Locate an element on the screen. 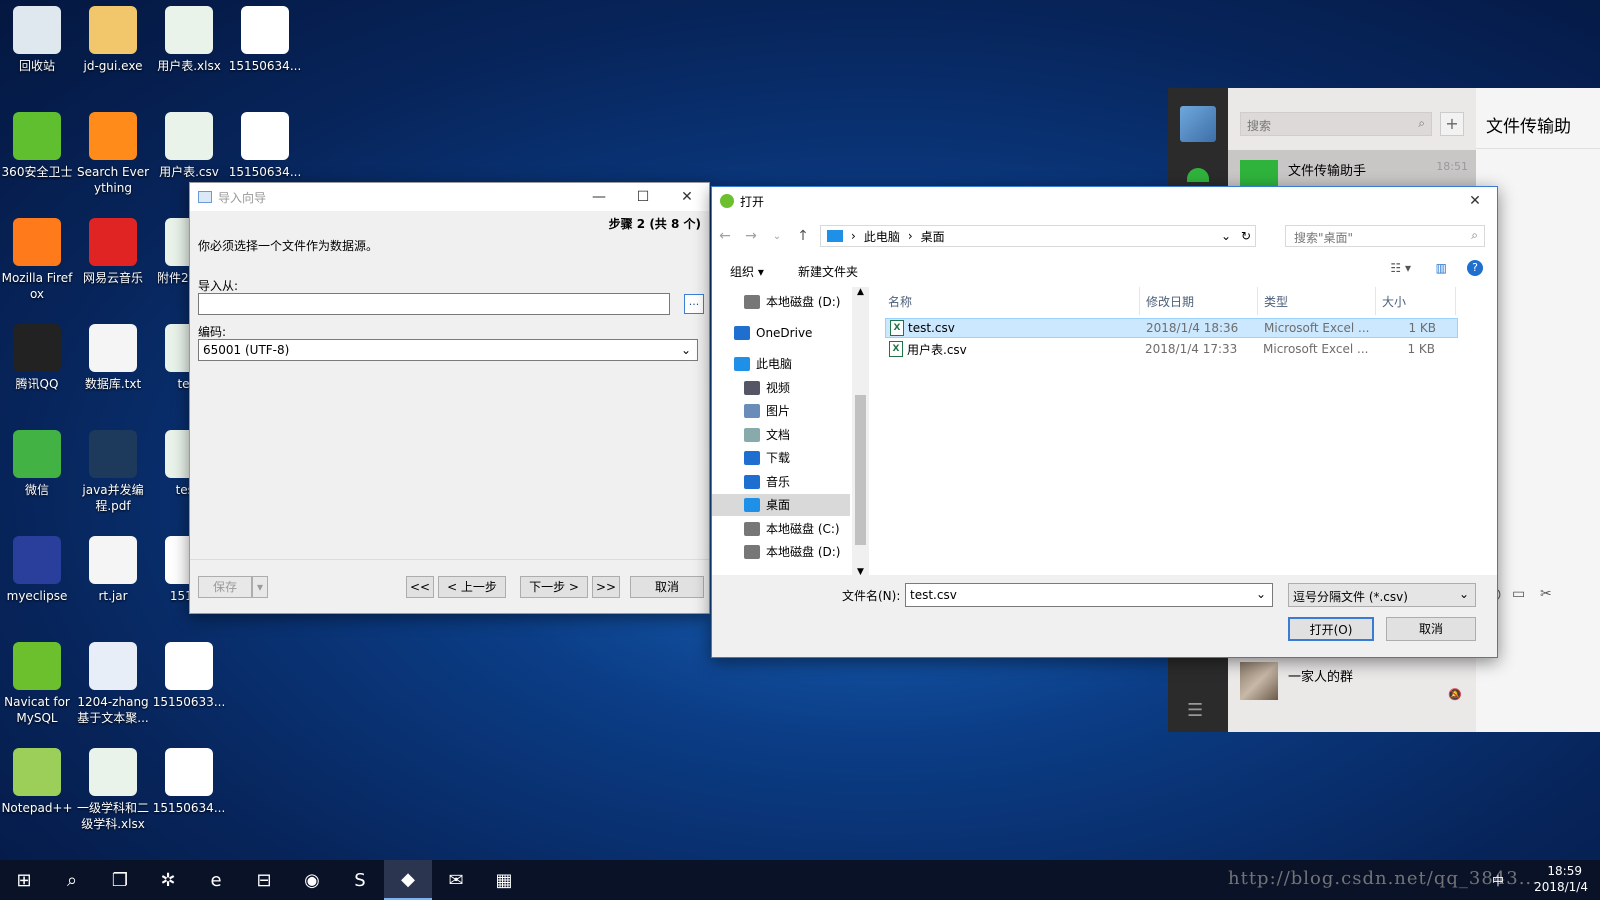  edge-icon: e is located at coordinates (216, 880).